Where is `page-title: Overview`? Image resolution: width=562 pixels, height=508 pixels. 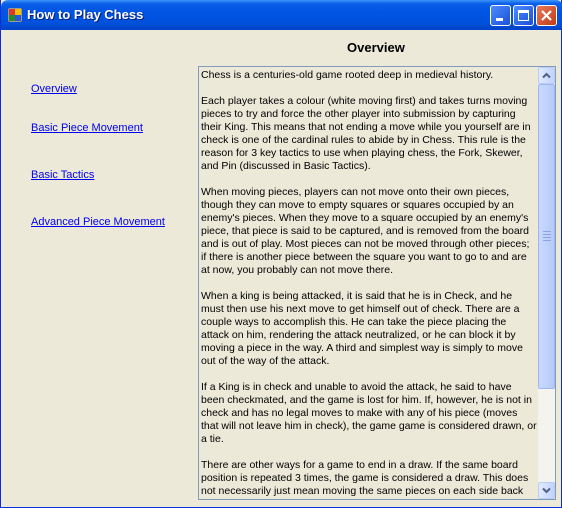
page-title: Overview is located at coordinates (376, 47).